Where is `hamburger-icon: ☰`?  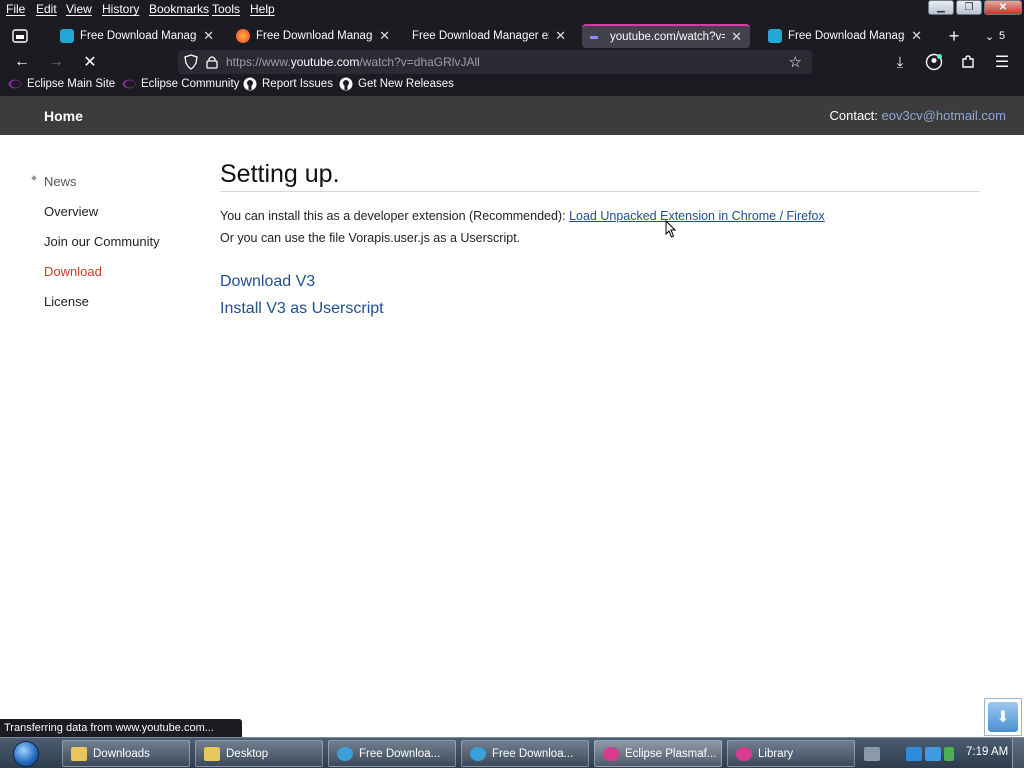
hamburger-icon: ☰ is located at coordinates (1002, 62).